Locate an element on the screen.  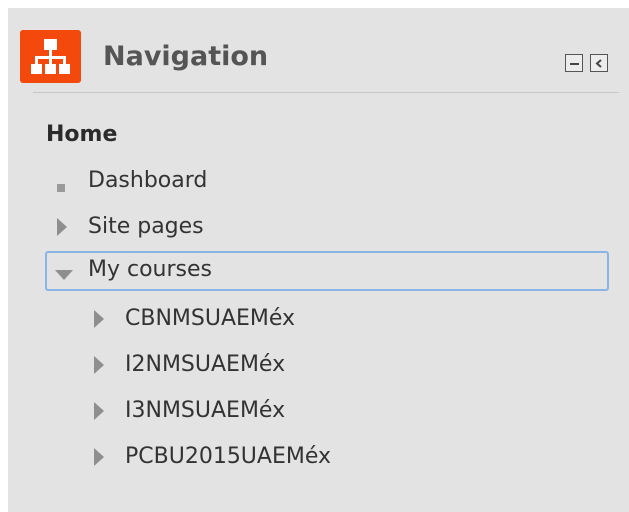
nav-item-label: Site pages is located at coordinates (146, 226).